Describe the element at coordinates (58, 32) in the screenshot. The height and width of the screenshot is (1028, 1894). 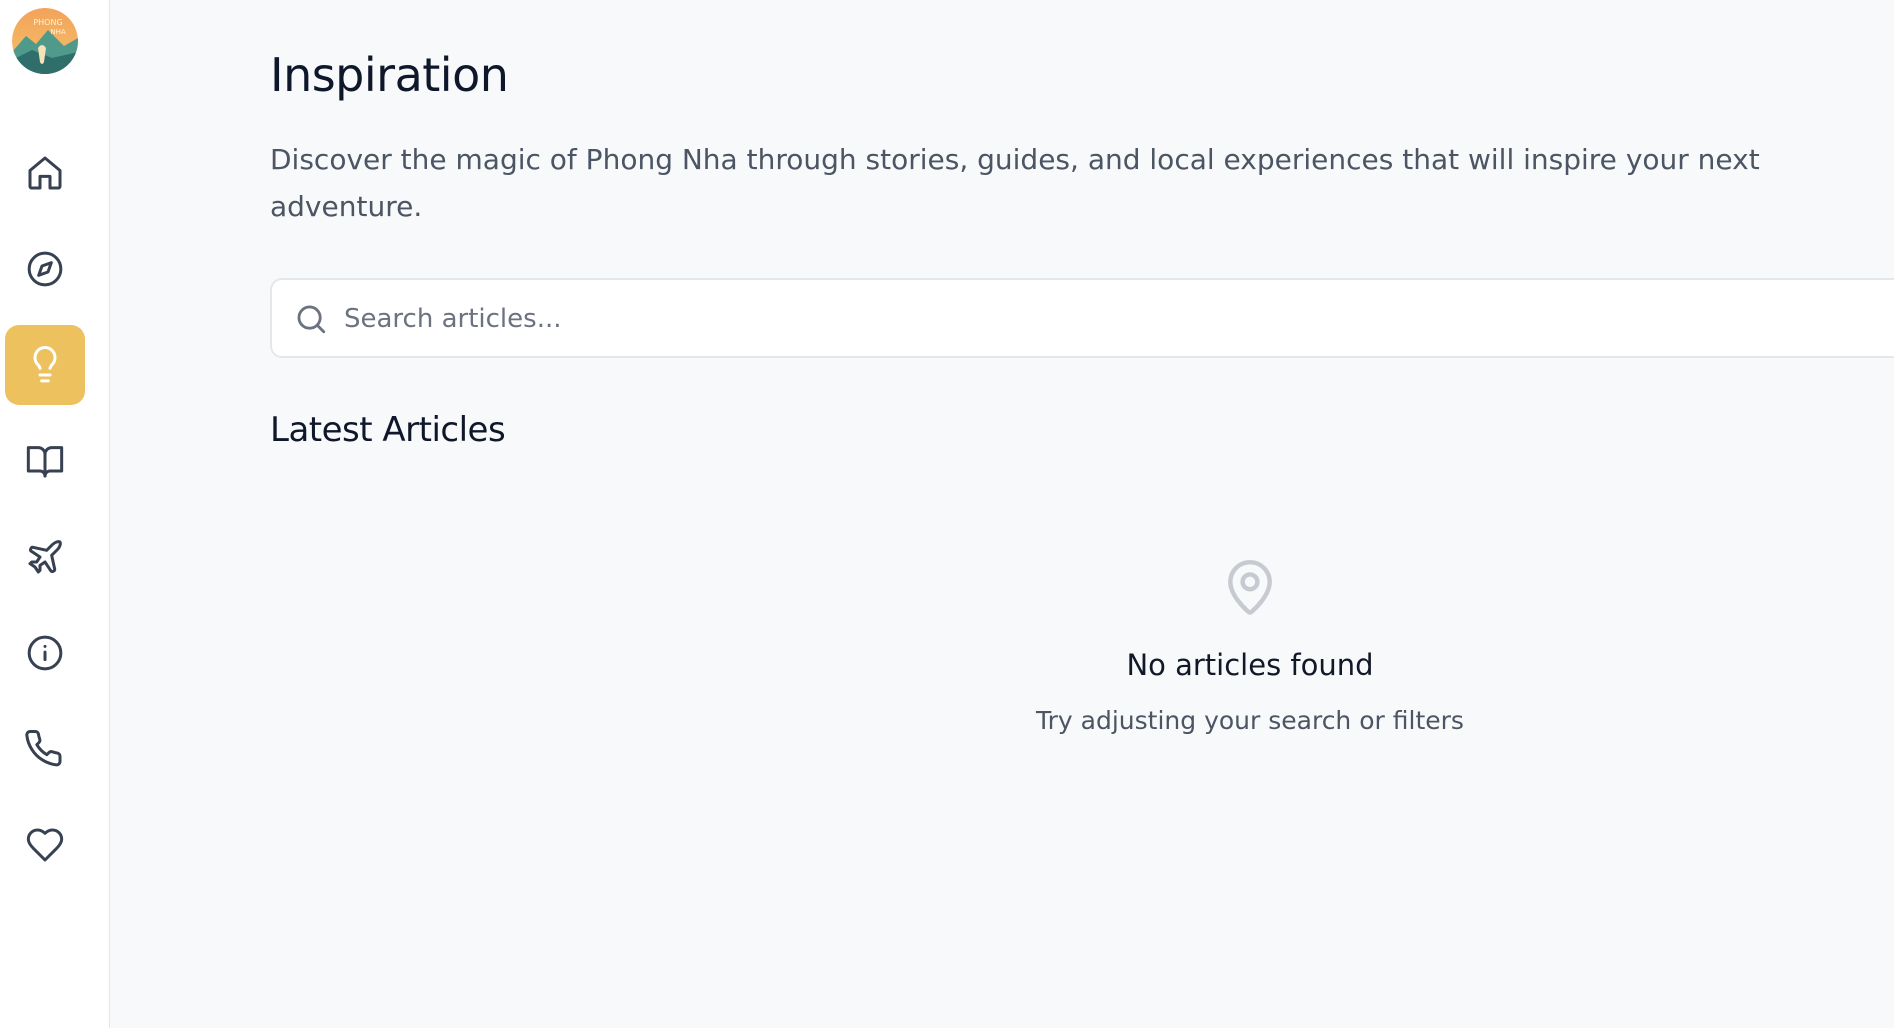
I see `logo-text-line-2: NHA` at that location.